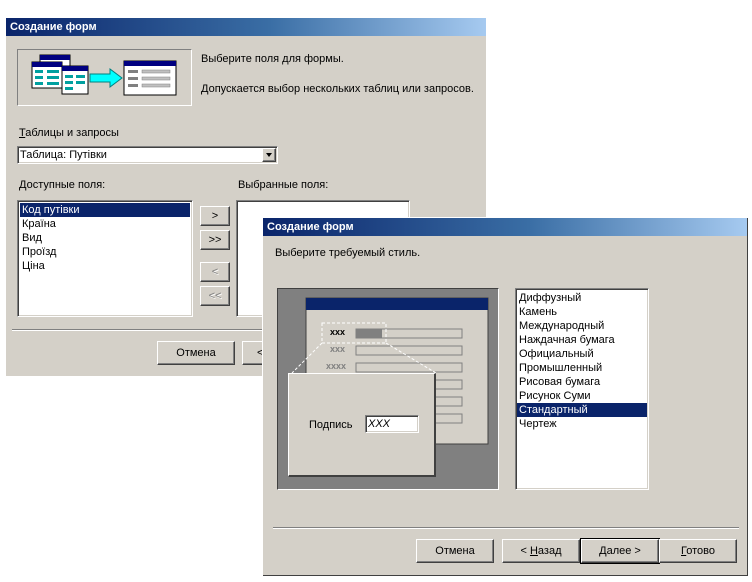 The image size is (752, 582). What do you see at coordinates (215, 296) in the screenshot?
I see `remove-all-fields-button: <<` at bounding box center [215, 296].